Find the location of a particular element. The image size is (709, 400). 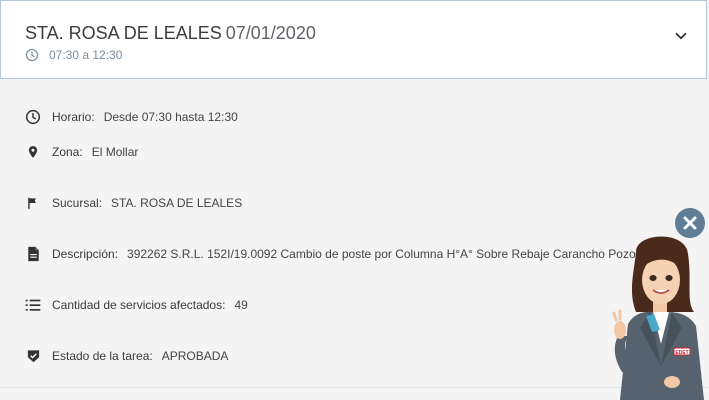

detail-row-zone: Zona: El Mollar is located at coordinates (81, 152).